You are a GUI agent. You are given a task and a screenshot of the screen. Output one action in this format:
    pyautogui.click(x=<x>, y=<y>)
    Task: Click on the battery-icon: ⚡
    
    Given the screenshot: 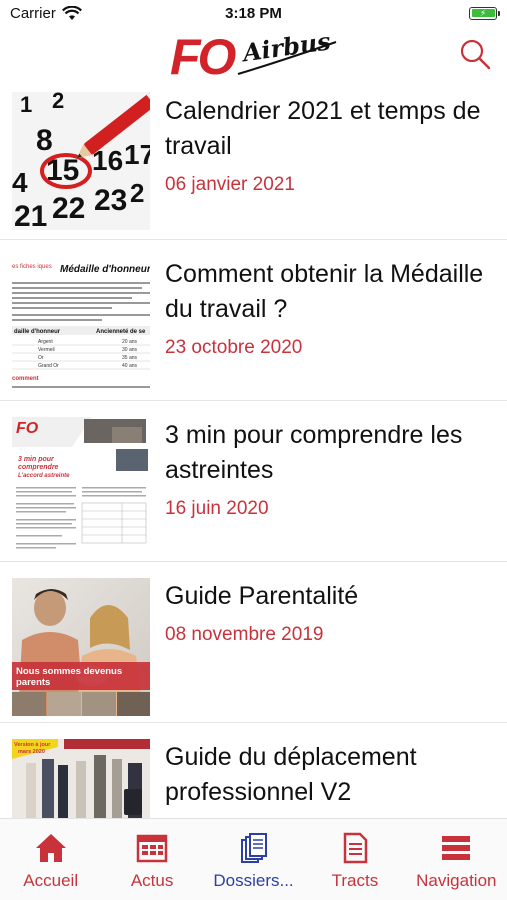 What is the action you would take?
    pyautogui.click(x=484, y=13)
    